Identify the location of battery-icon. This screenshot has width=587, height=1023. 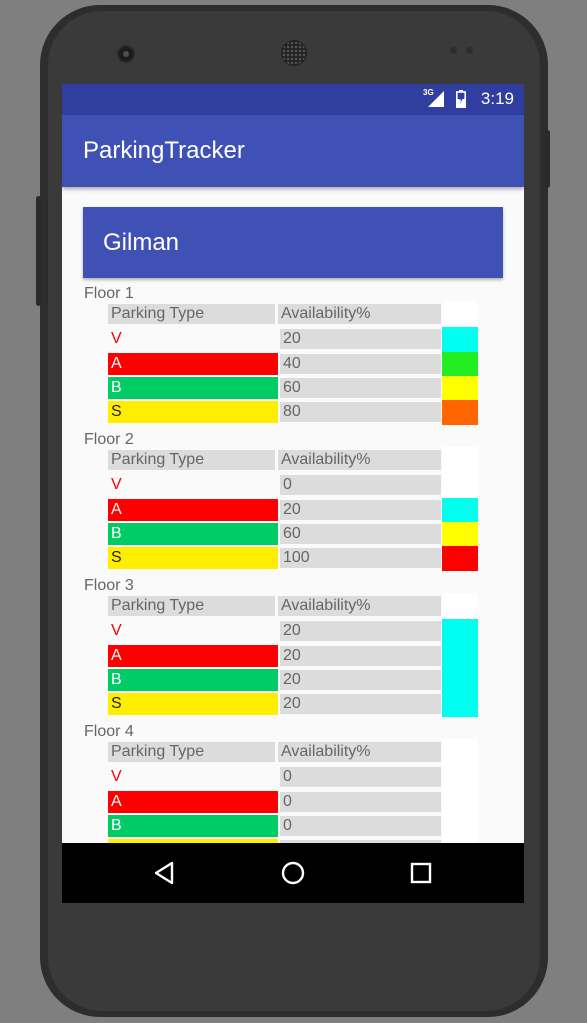
(461, 99).